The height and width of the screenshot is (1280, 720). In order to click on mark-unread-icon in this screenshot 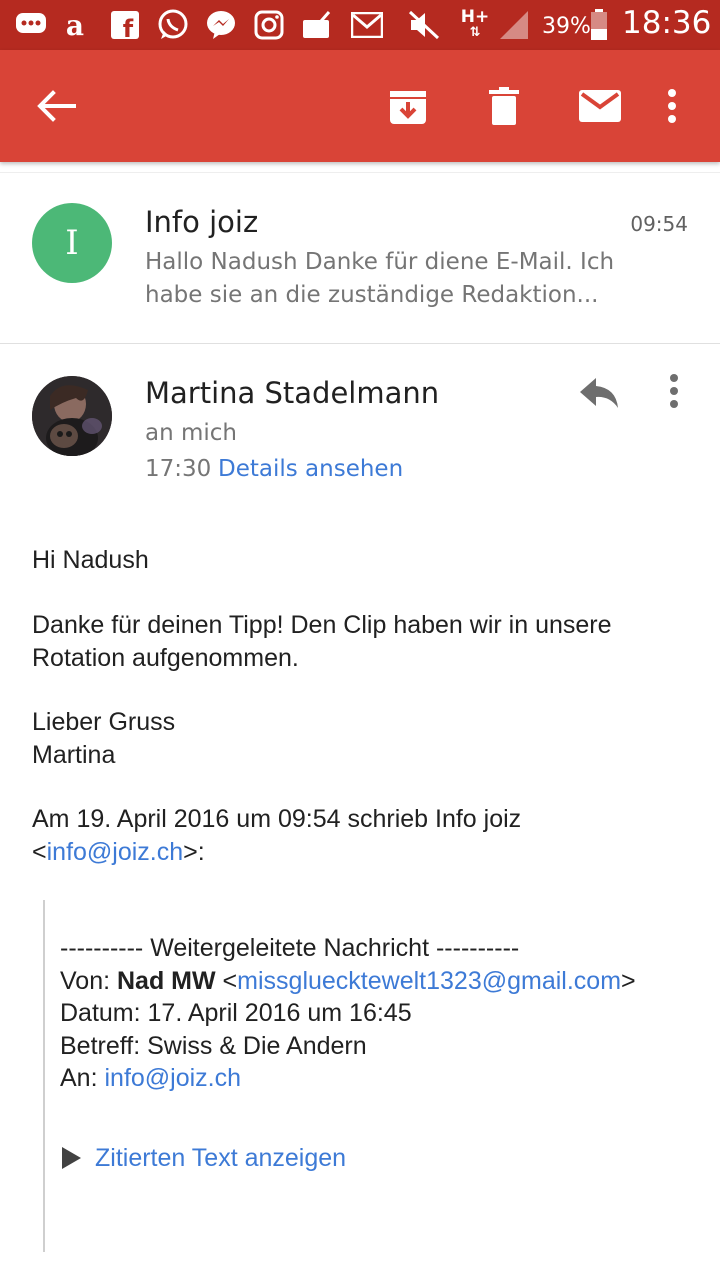, I will do `click(600, 106)`.